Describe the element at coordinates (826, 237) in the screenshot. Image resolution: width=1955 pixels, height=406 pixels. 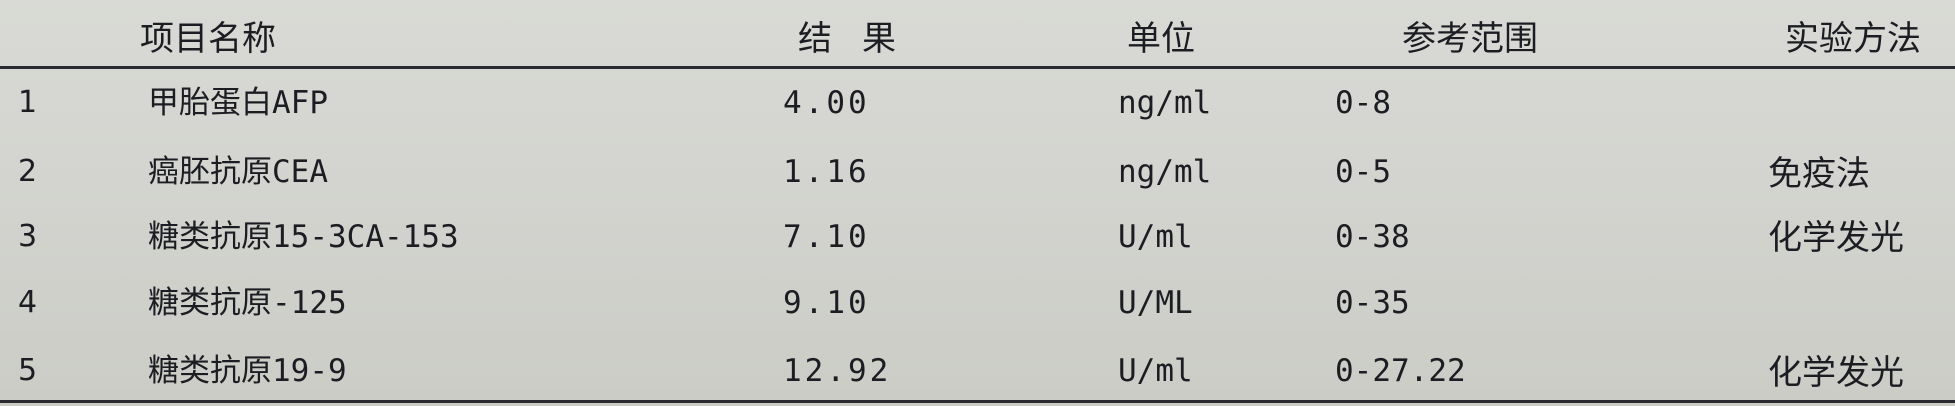
I see `test-result: 7.10` at that location.